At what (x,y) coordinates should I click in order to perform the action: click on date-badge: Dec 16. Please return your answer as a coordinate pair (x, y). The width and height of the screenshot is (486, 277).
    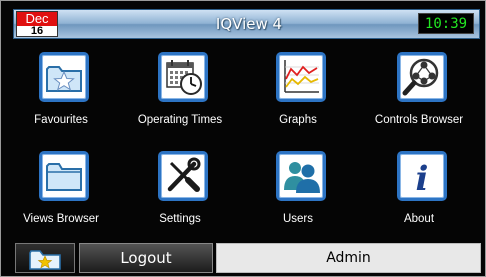
    Looking at the image, I should click on (37, 24).